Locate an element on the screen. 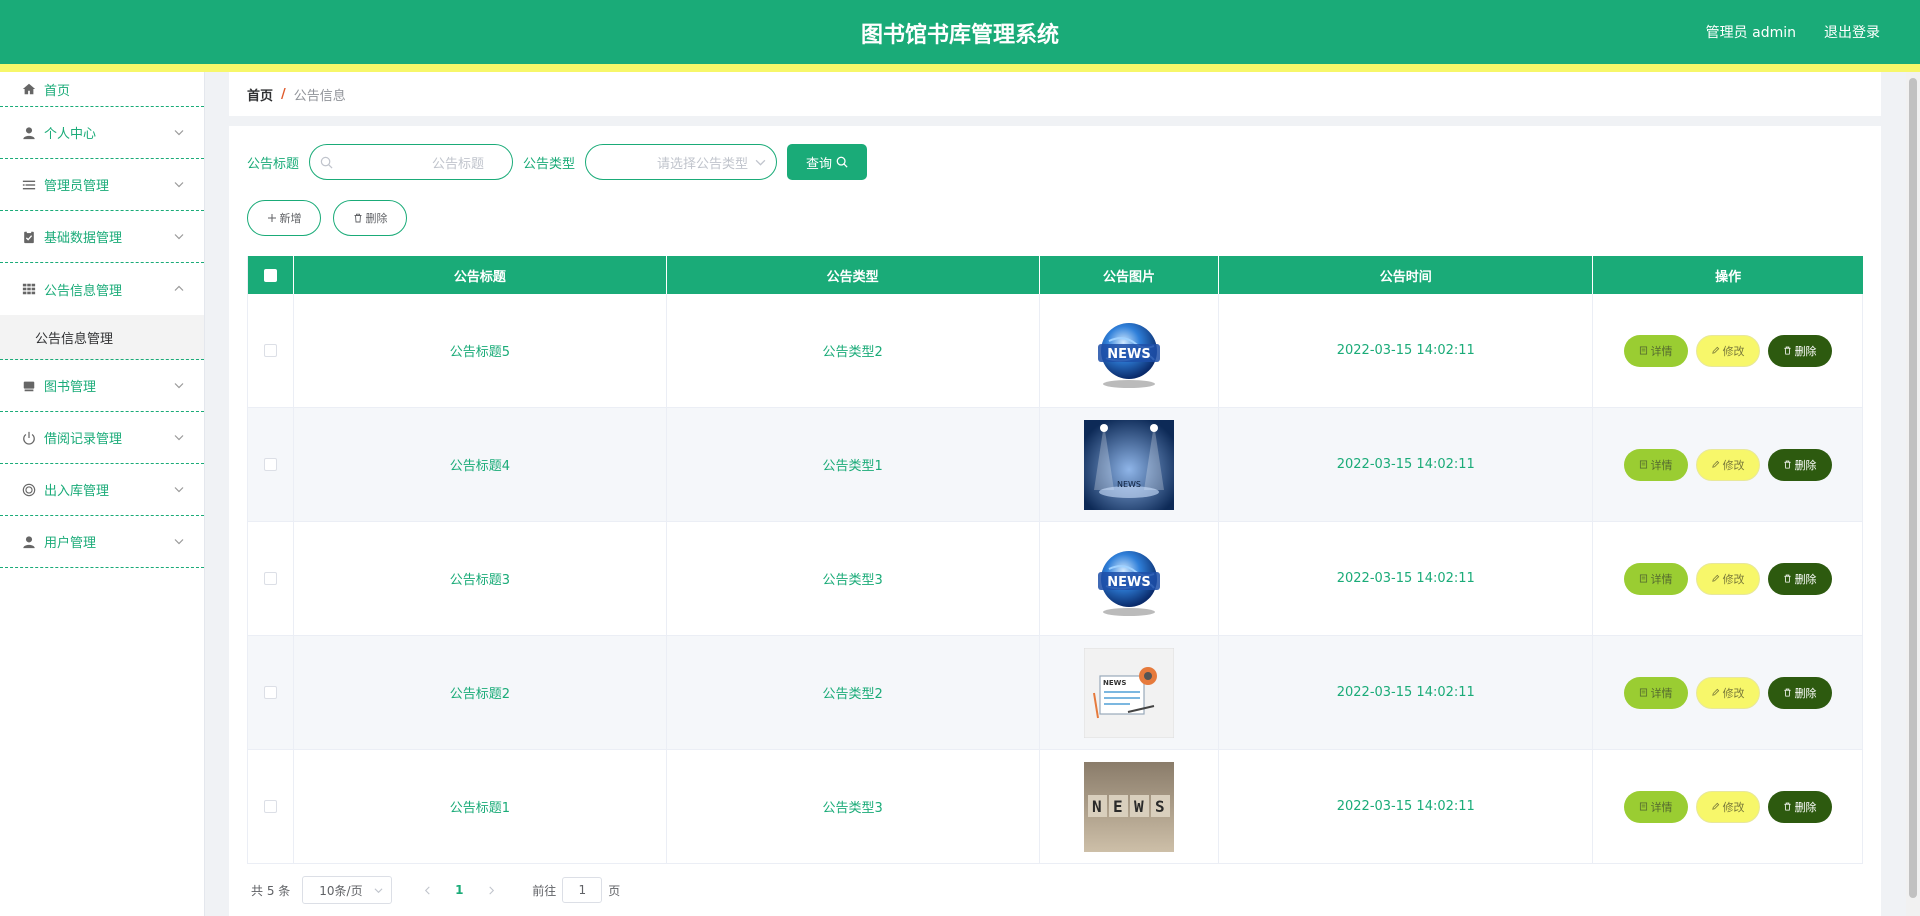 The width and height of the screenshot is (1920, 916). cell-title: 公告标题4 is located at coordinates (480, 464).